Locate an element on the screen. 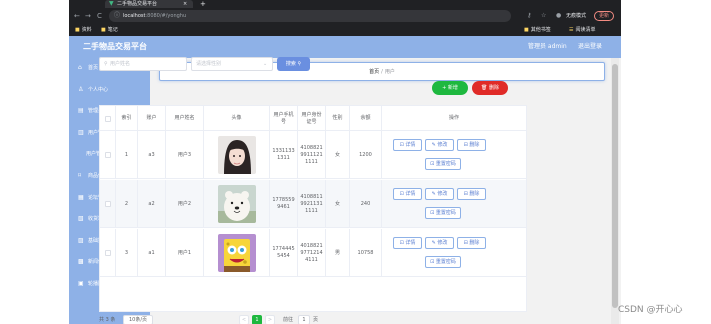  breadcrumb-home: 首页 is located at coordinates (374, 72).